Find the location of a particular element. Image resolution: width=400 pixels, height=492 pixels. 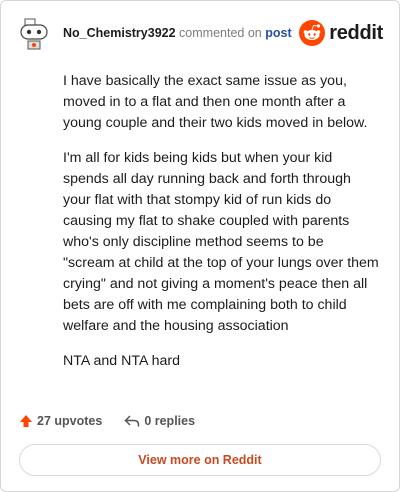

logo-text: reddit is located at coordinates (356, 32).